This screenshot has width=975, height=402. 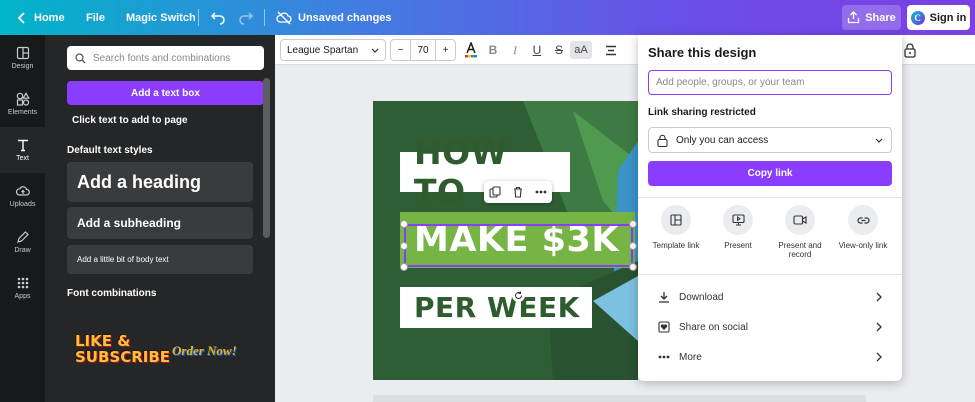 What do you see at coordinates (160, 259) in the screenshot?
I see `add-body-text-button: Add a little bit of body text` at bounding box center [160, 259].